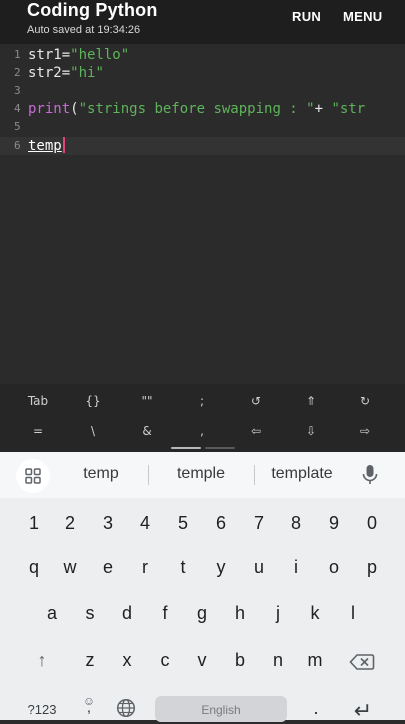 The width and height of the screenshot is (405, 724). I want to click on key-1: 1, so click(34, 523).